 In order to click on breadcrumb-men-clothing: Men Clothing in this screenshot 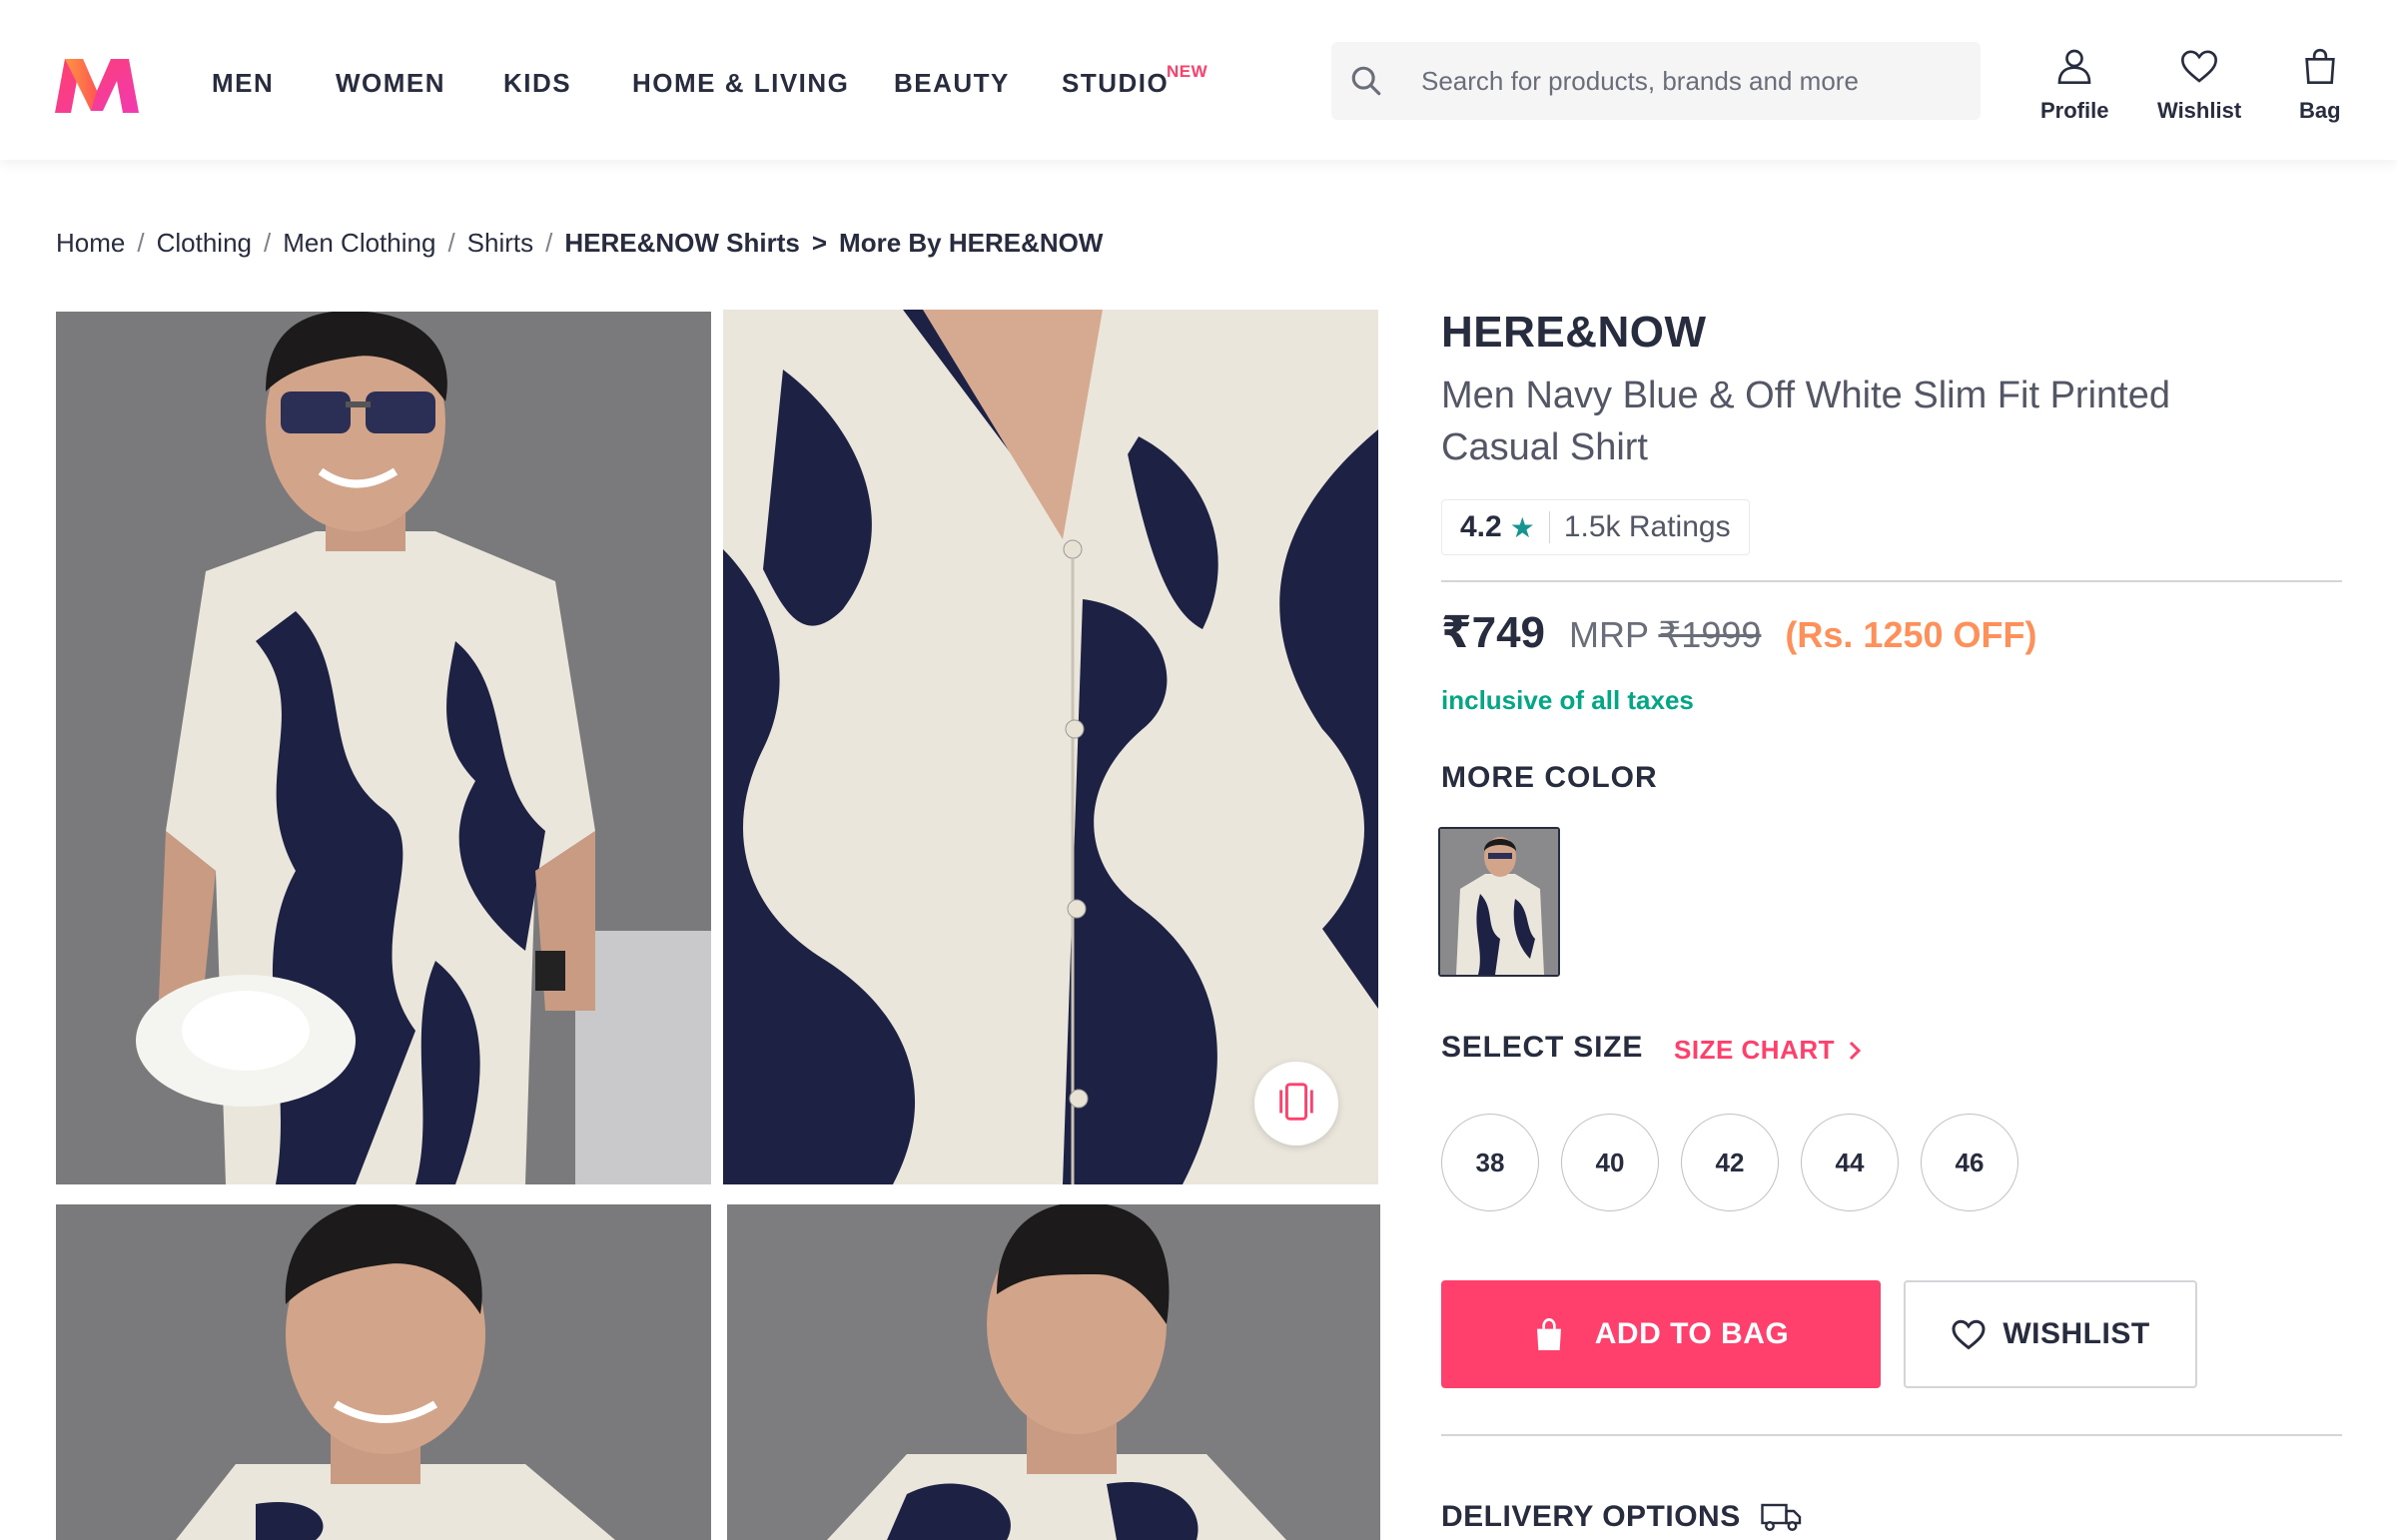, I will do `click(359, 243)`.